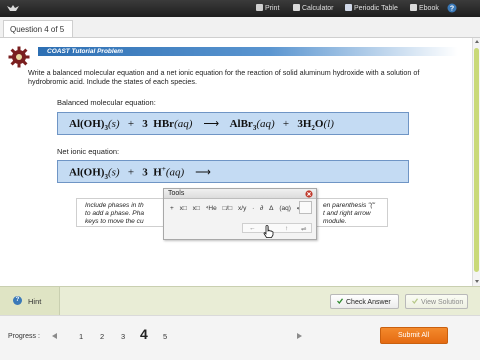 This screenshot has width=480, height=360. Describe the element at coordinates (268, 231) in the screenshot. I see `hand-cursor-icon` at that location.